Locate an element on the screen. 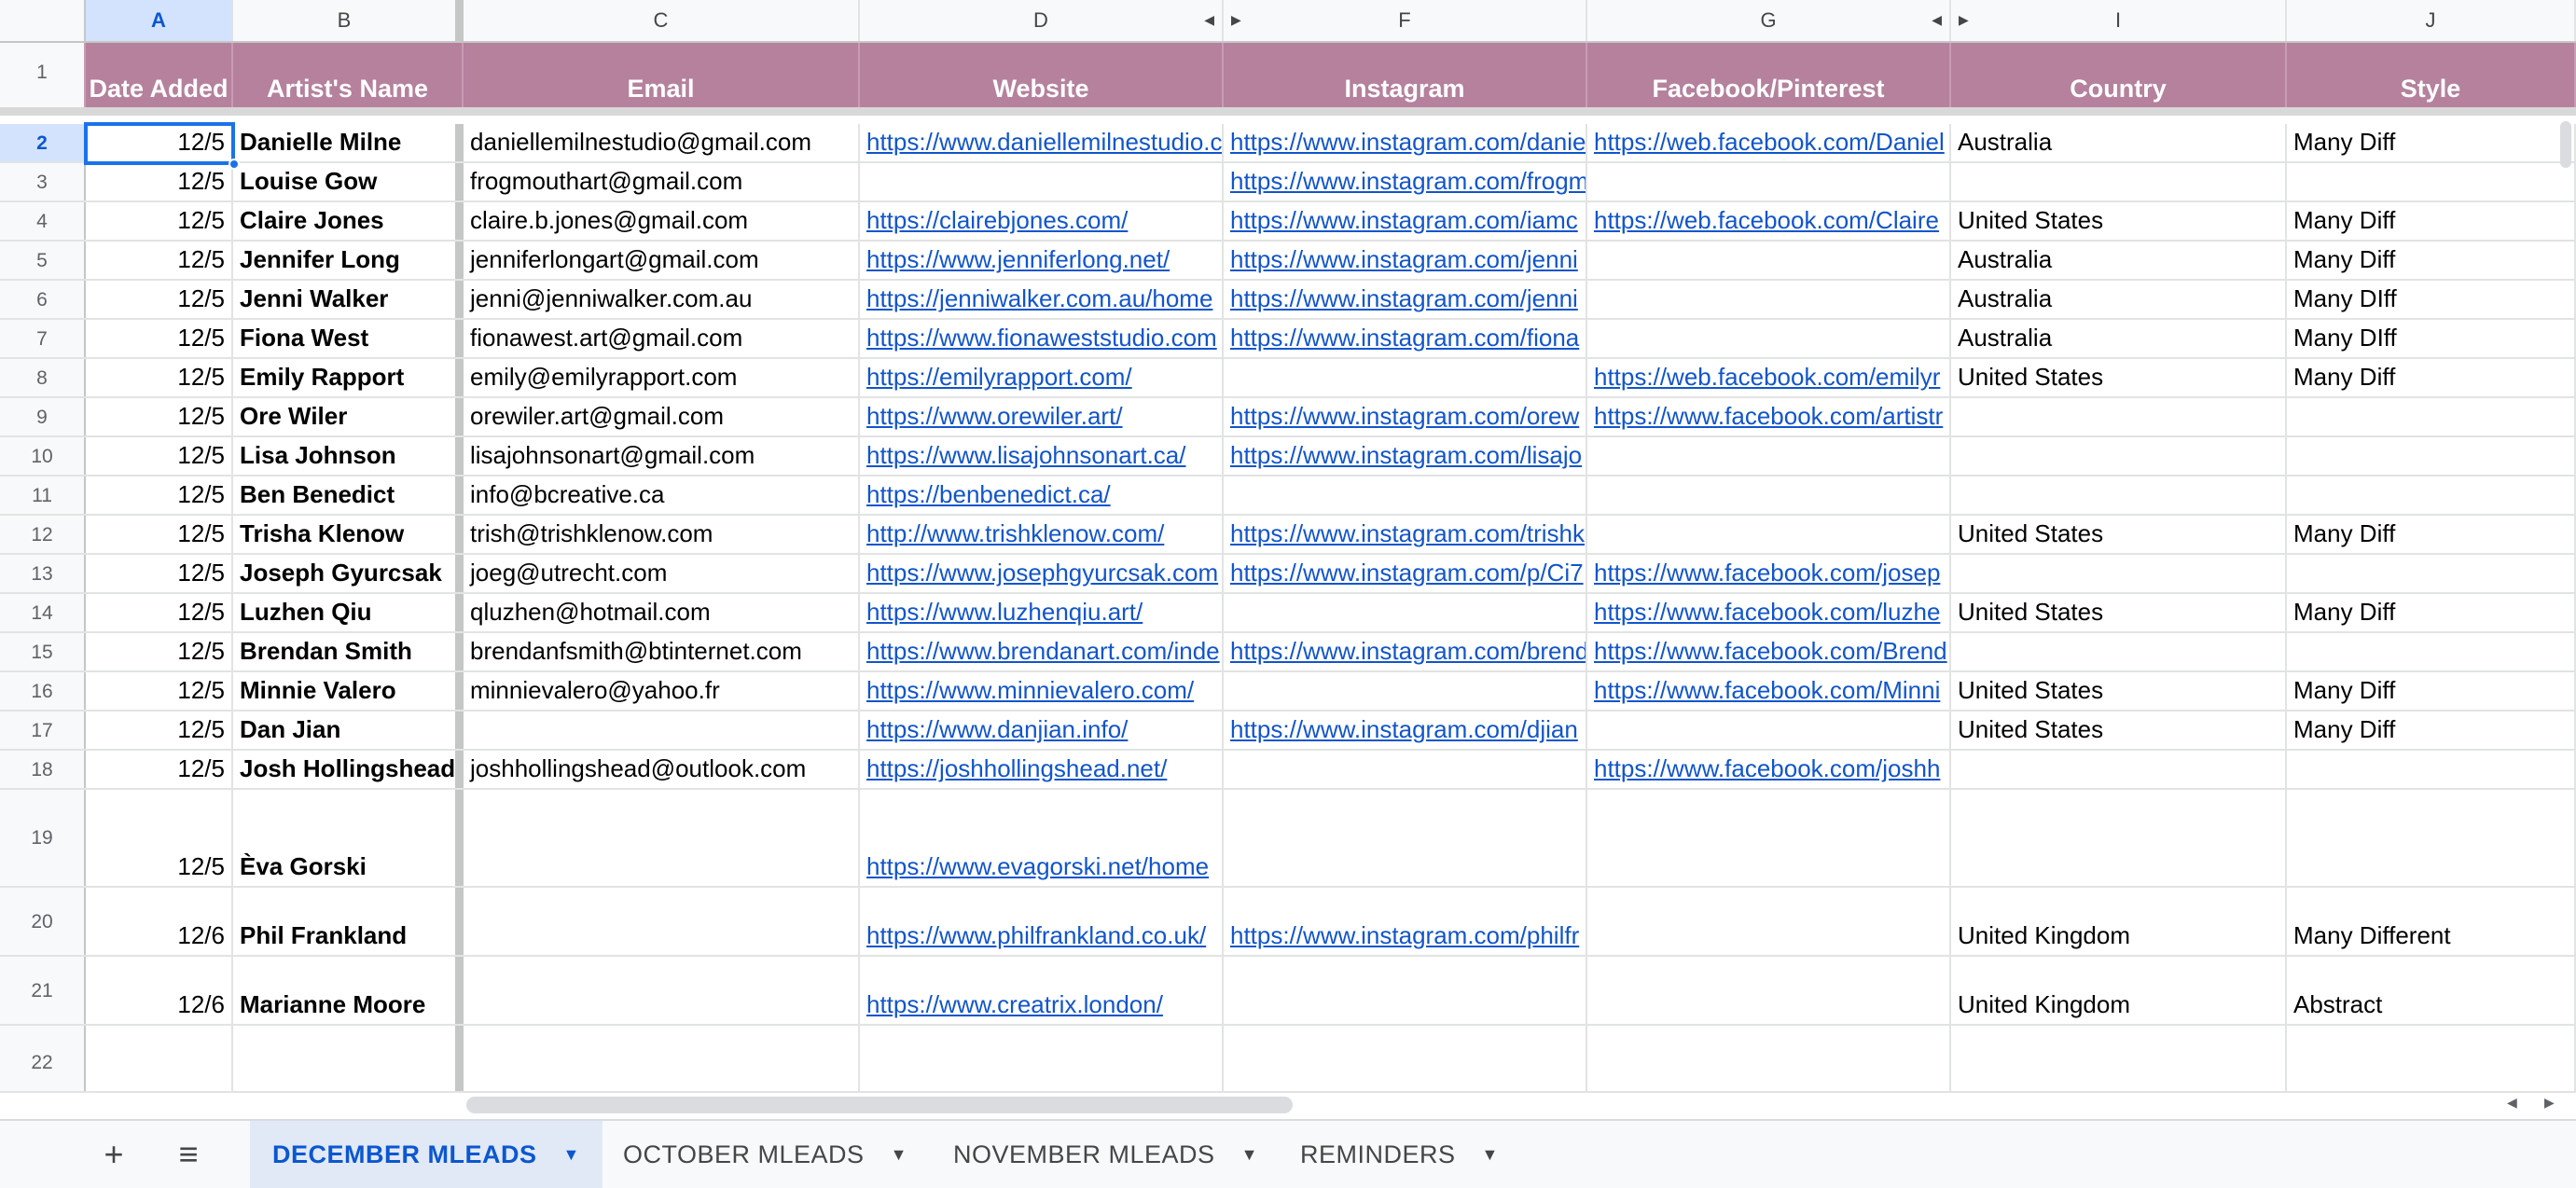 This screenshot has width=2576, height=1188. cell-instagram: https://www.instagram.com/iamc is located at coordinates (1405, 221).